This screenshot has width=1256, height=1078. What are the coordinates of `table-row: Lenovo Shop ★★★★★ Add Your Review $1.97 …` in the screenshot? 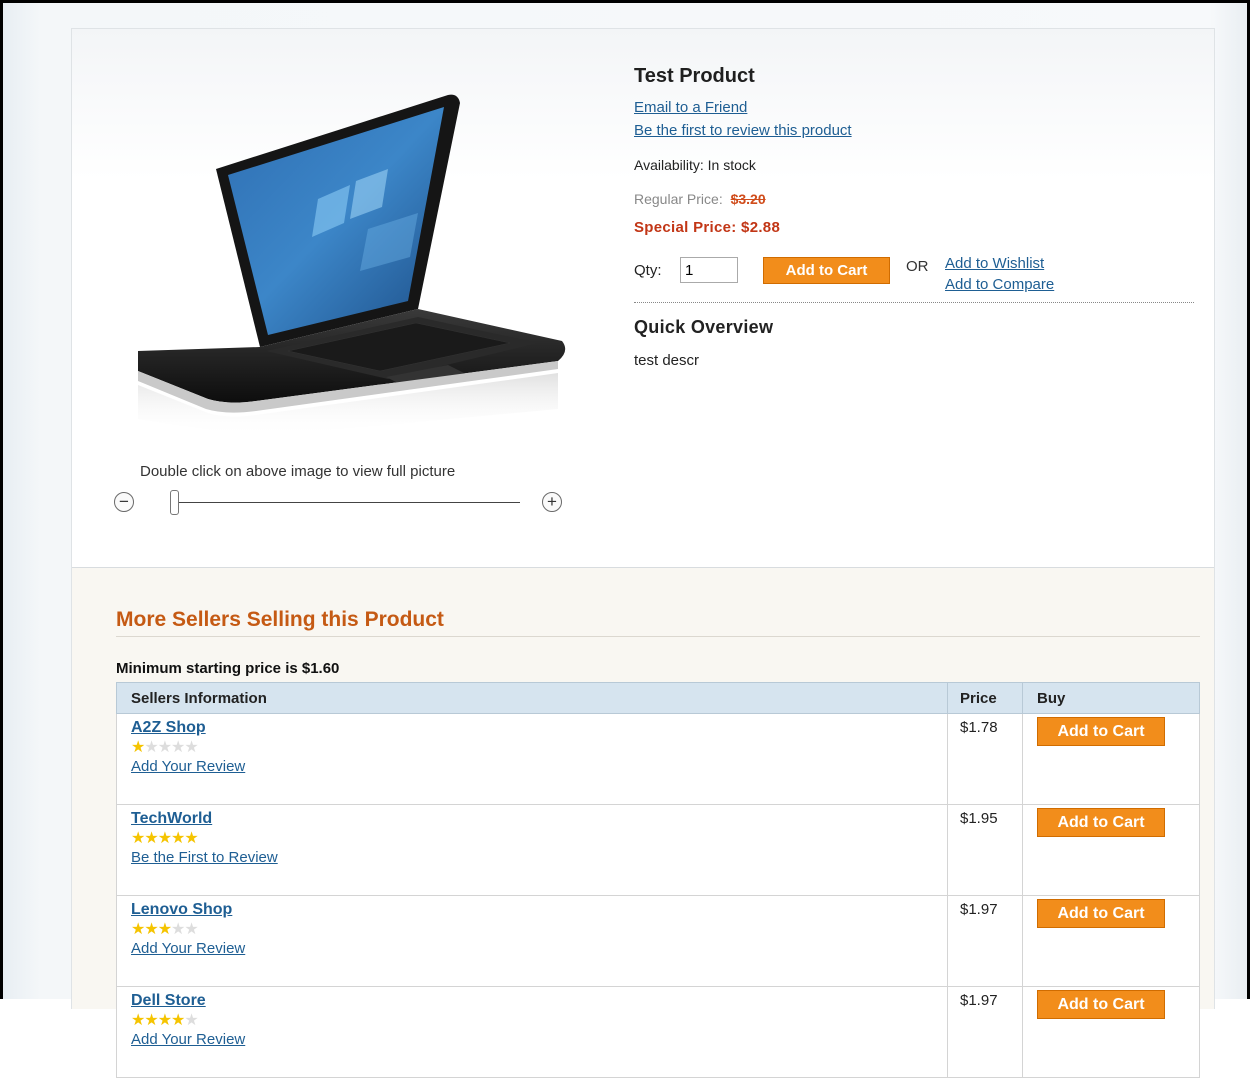 It's located at (658, 941).